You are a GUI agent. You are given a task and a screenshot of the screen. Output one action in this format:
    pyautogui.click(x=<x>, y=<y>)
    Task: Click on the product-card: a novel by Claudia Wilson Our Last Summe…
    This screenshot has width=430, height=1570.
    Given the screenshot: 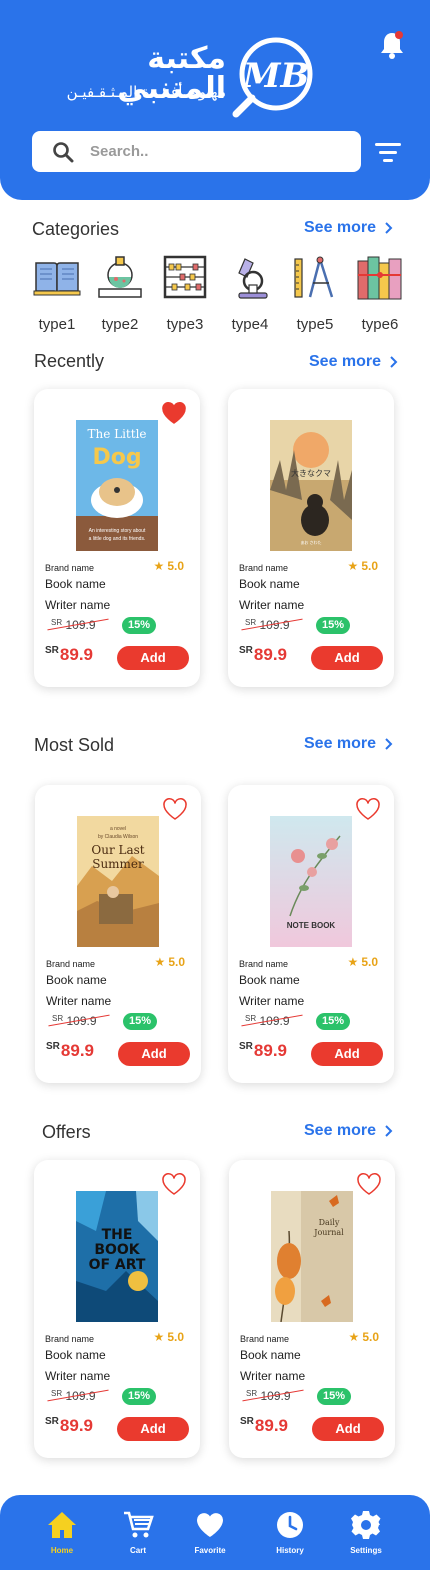 What is the action you would take?
    pyautogui.click(x=118, y=934)
    